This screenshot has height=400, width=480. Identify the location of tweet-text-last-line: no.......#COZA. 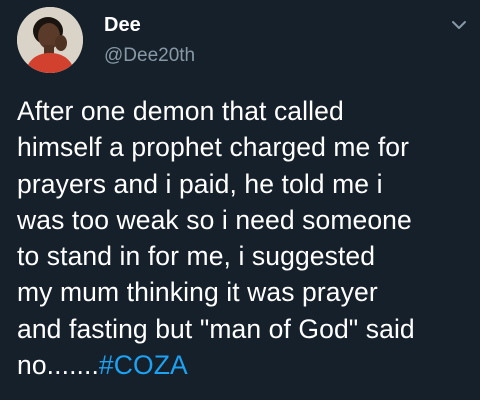
(245, 365).